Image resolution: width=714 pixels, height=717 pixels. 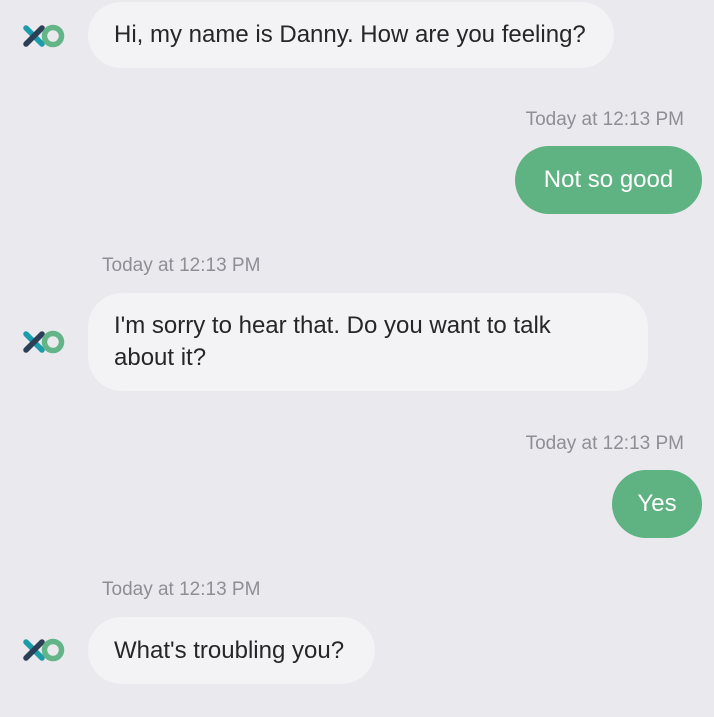 I want to click on bot-message-bubble: What's troubling you?, so click(x=231, y=650).